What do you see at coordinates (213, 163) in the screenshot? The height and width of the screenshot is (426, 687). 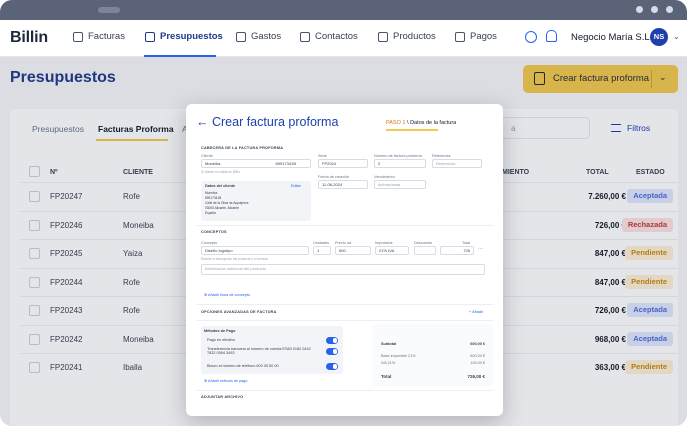 I see `client-value: Moneiba` at bounding box center [213, 163].